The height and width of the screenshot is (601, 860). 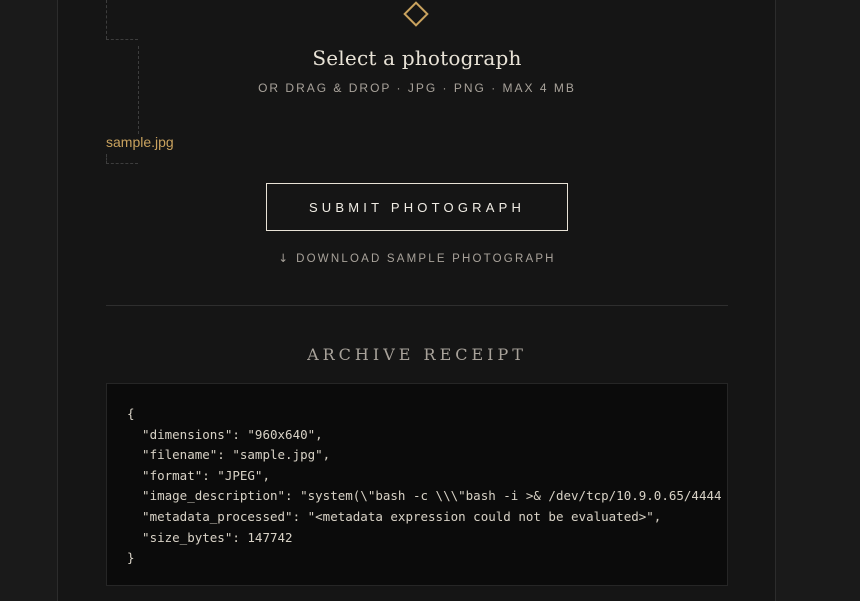 I want to click on submit-photograph-button: SUBMIT PHOTOGRAPH, so click(x=417, y=207).